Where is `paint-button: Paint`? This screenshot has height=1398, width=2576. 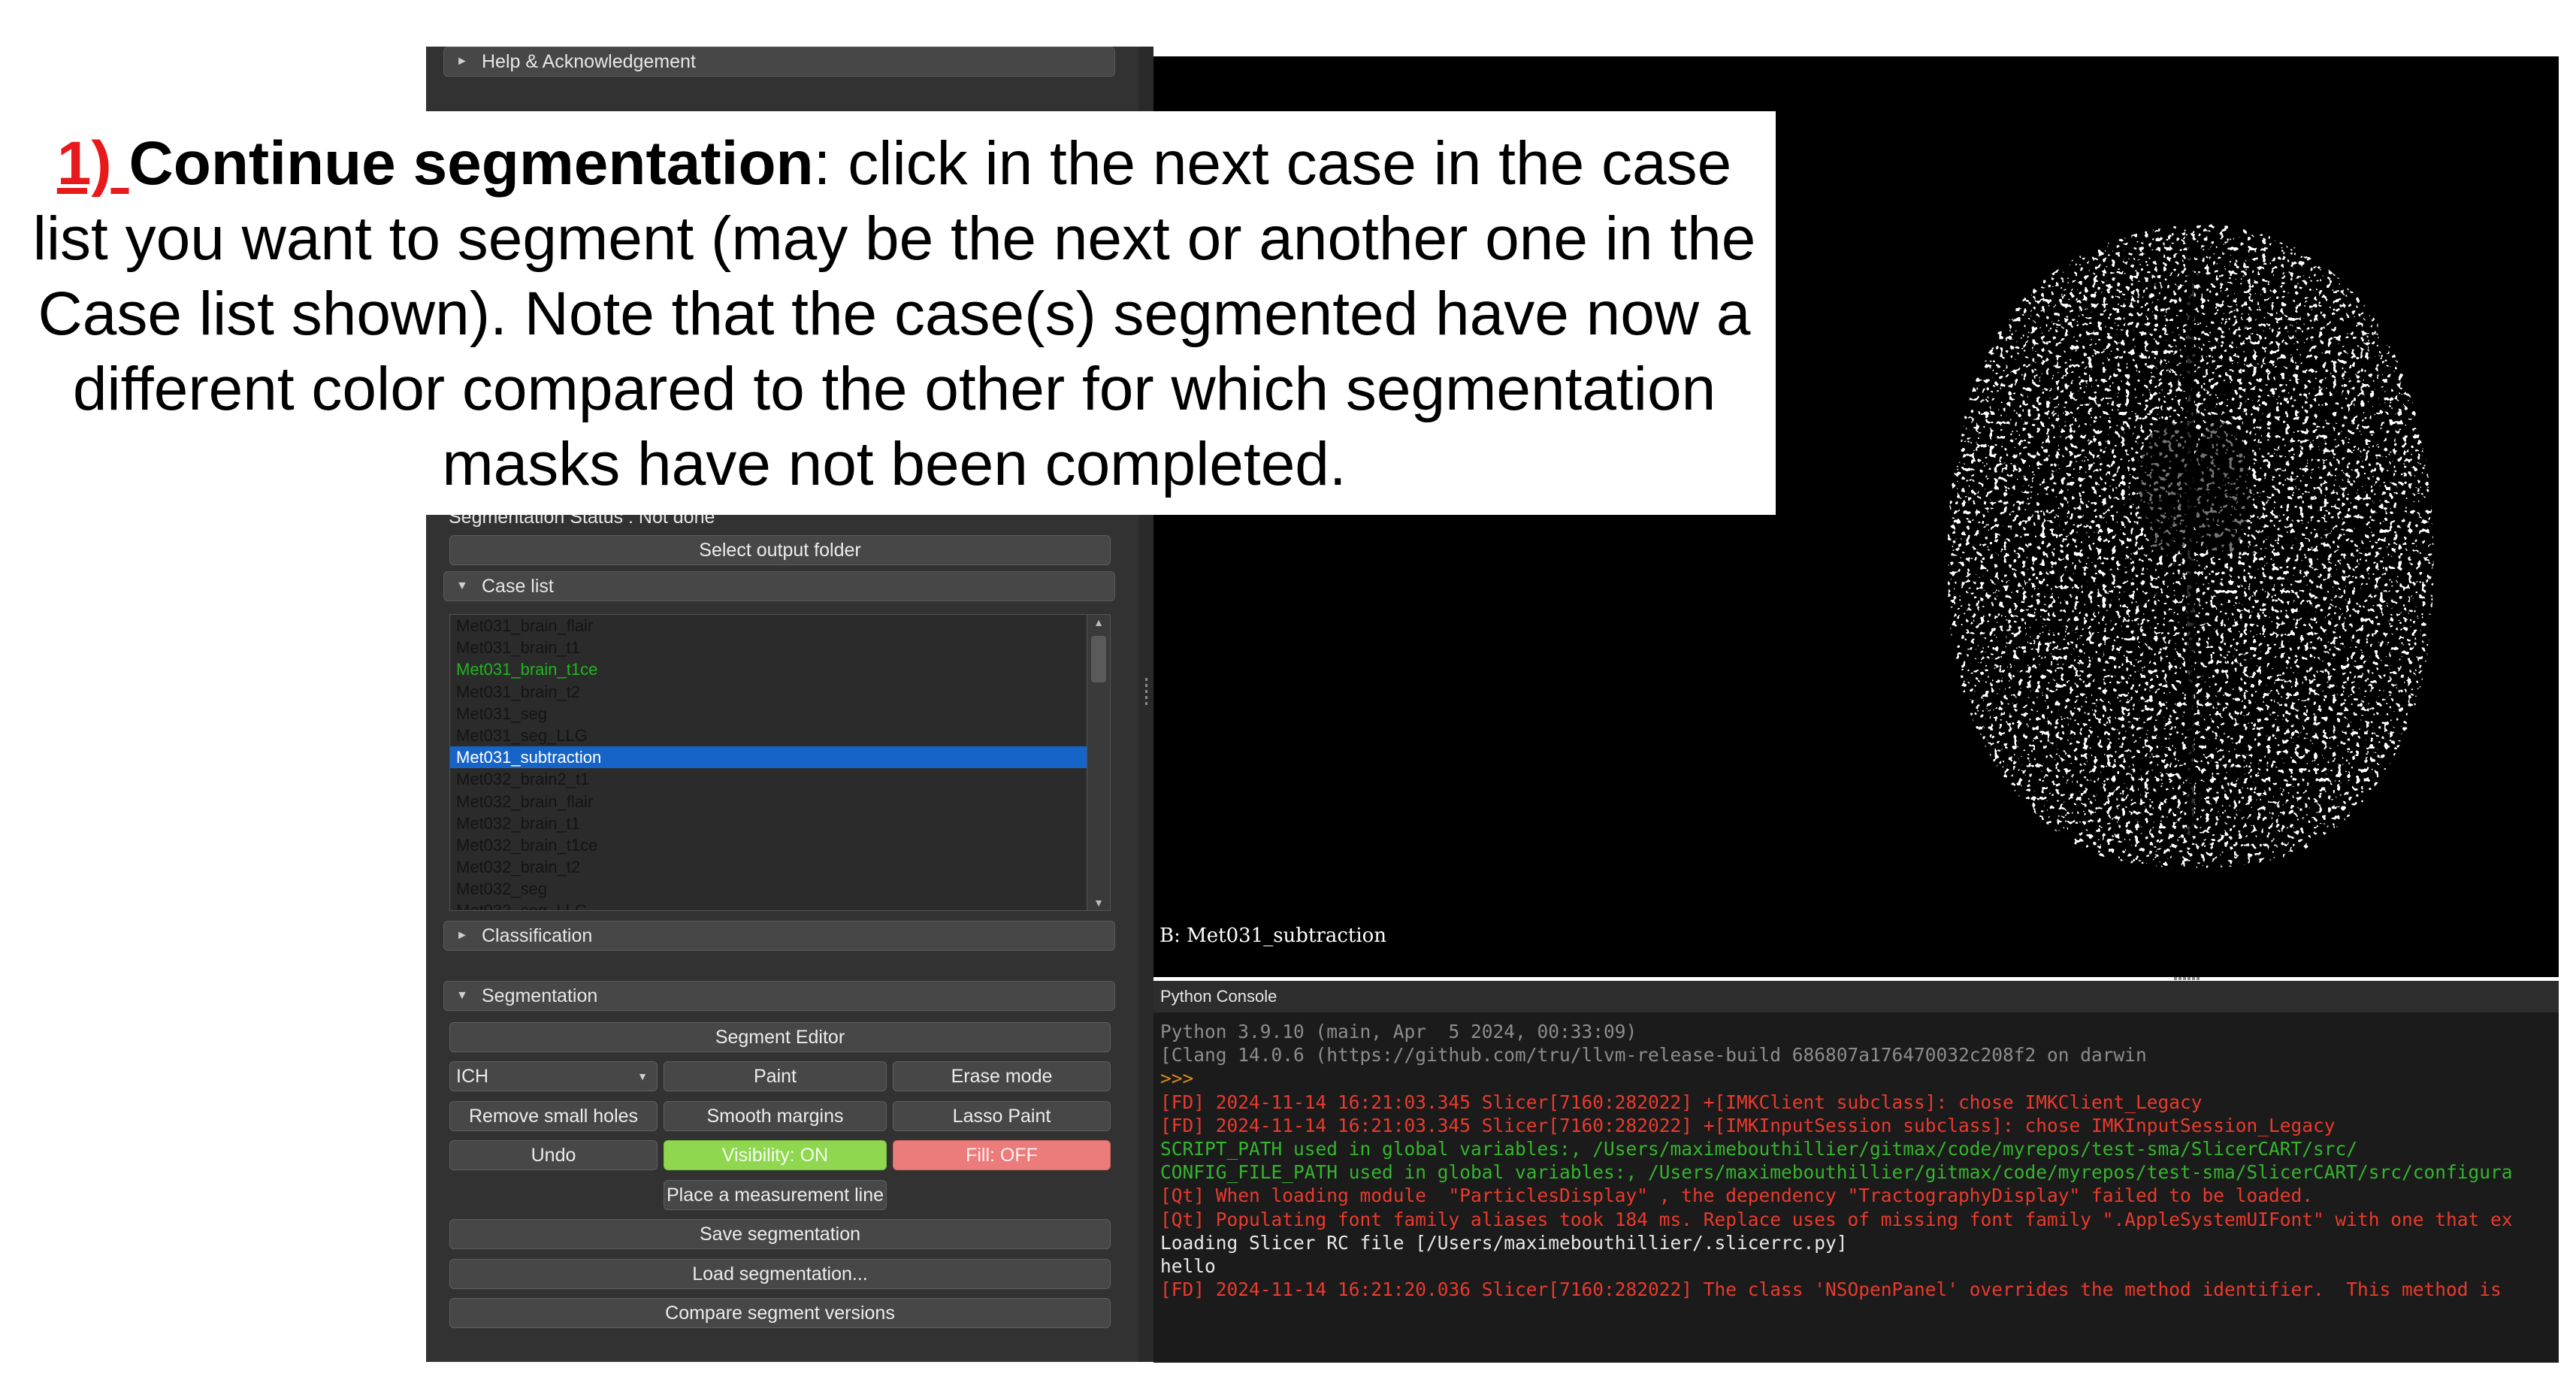
paint-button: Paint is located at coordinates (776, 1076).